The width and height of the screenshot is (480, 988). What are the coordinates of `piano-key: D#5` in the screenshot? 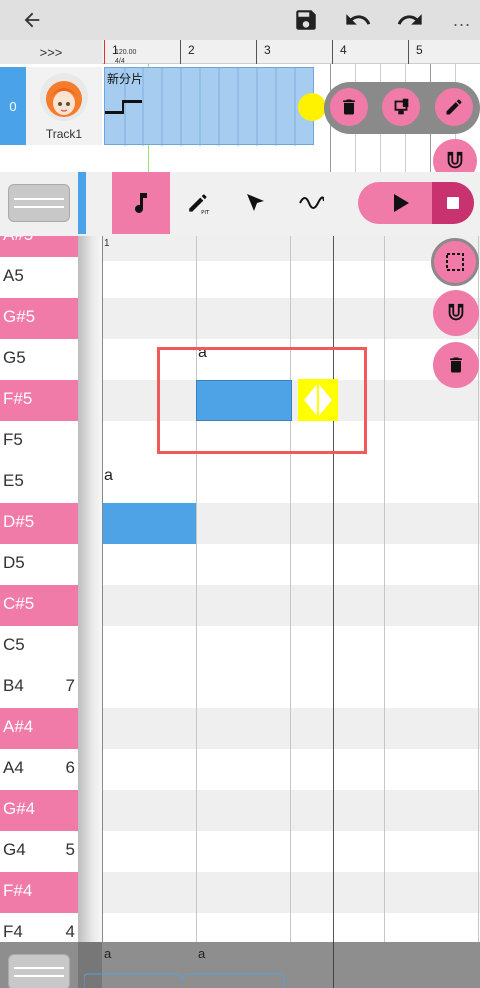 It's located at (39, 523).